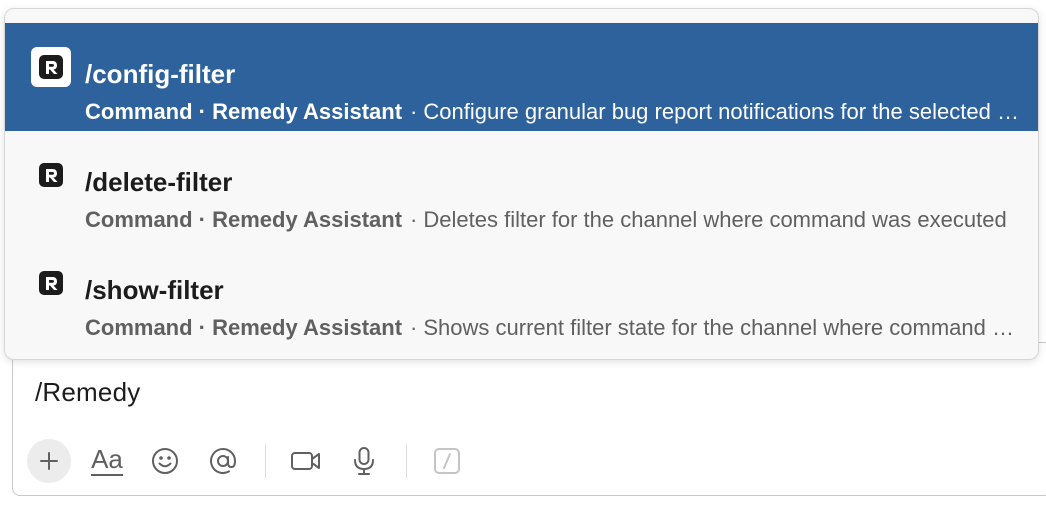 The width and height of the screenshot is (1046, 506). I want to click on slash-command-icon, so click(447, 461).